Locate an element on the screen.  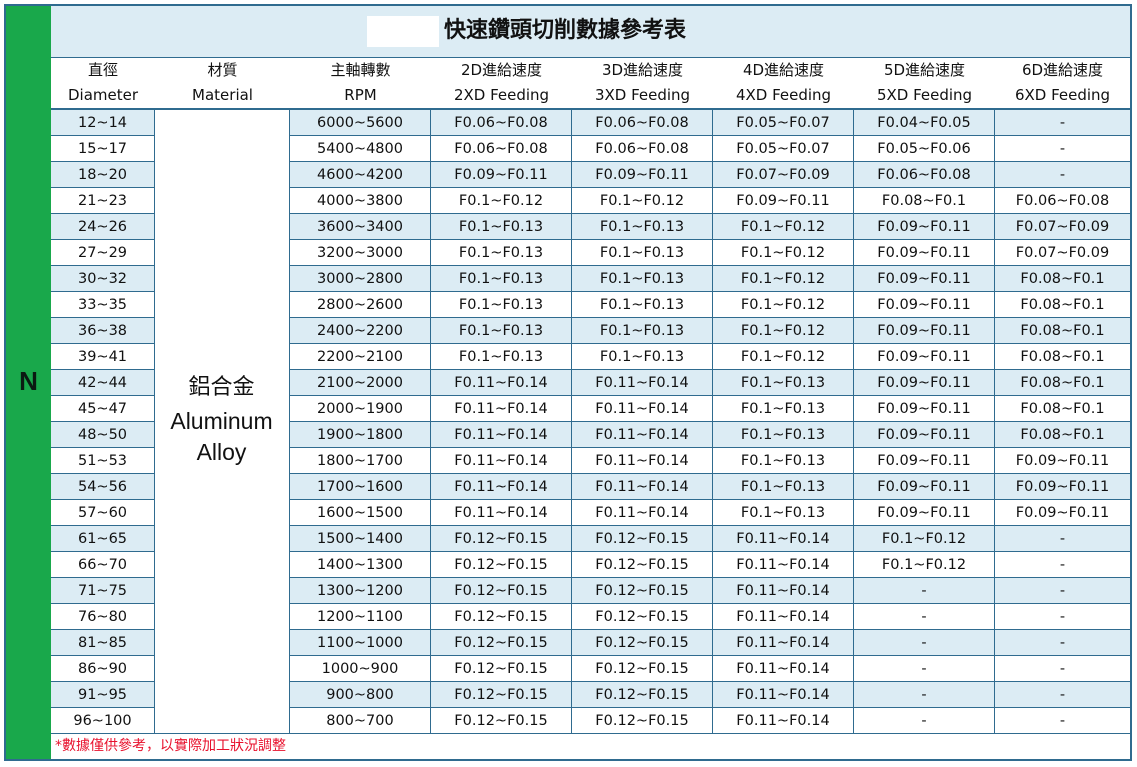
column-header: 6D進給速度 6XD Feeding is located at coordinates (1062, 83).